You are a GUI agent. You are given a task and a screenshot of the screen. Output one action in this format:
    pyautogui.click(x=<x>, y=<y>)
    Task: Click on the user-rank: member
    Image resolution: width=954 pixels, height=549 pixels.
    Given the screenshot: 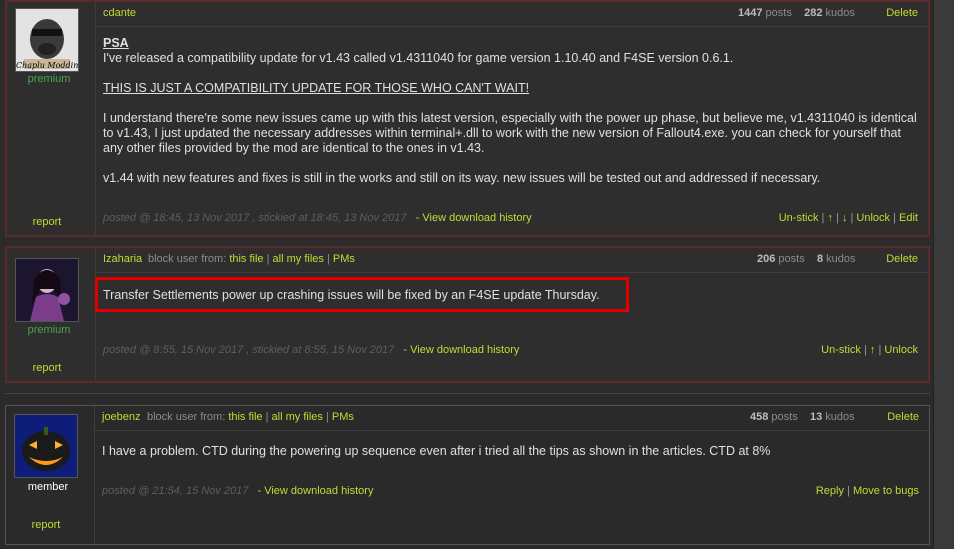 What is the action you would take?
    pyautogui.click(x=48, y=487)
    